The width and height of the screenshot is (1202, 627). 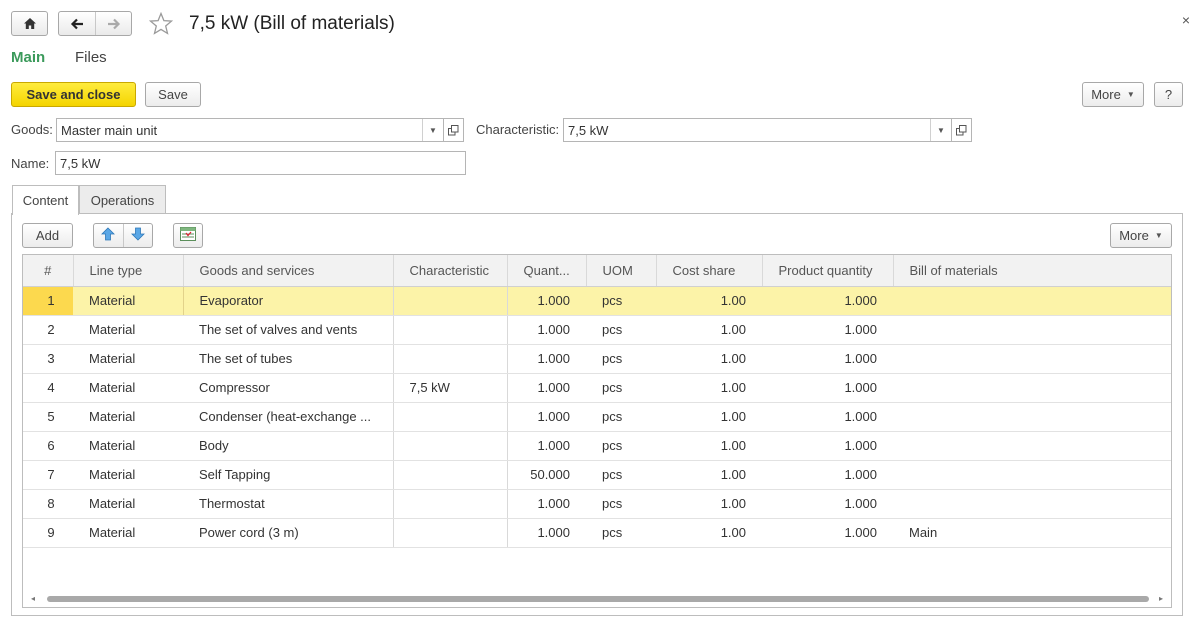 I want to click on close-icon: ×, so click(x=1186, y=20).